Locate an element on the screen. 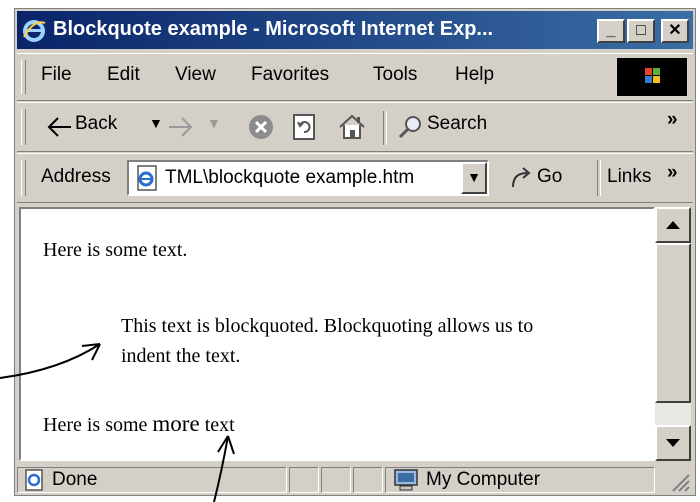 The width and height of the screenshot is (700, 502). more-arrow is located at coordinates (224, 468).